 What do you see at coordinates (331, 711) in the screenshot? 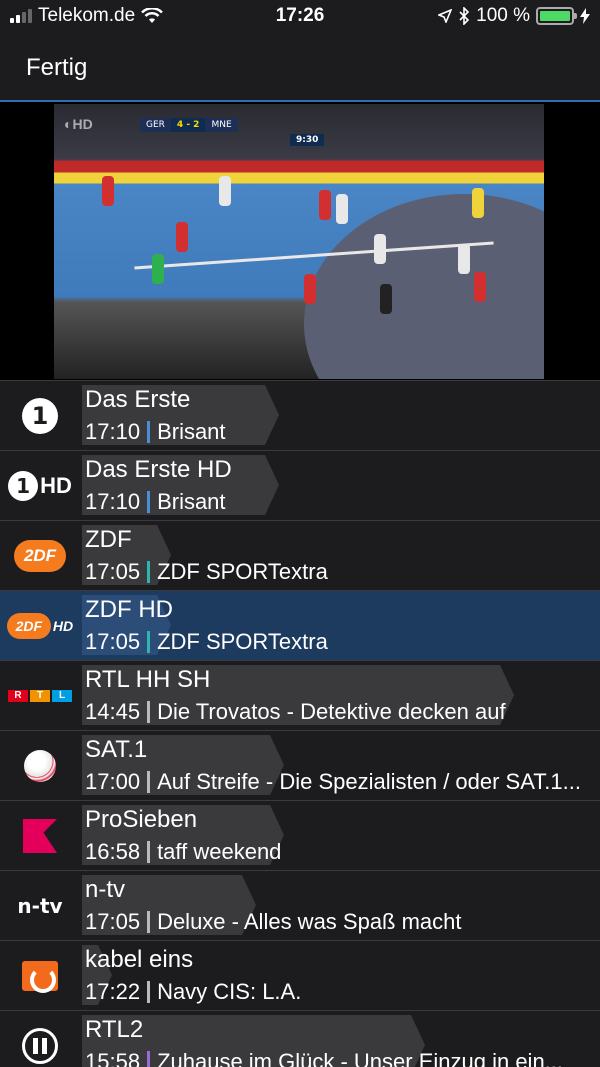
I see `program-title: Die Trovatos - Detektive decken auf` at bounding box center [331, 711].